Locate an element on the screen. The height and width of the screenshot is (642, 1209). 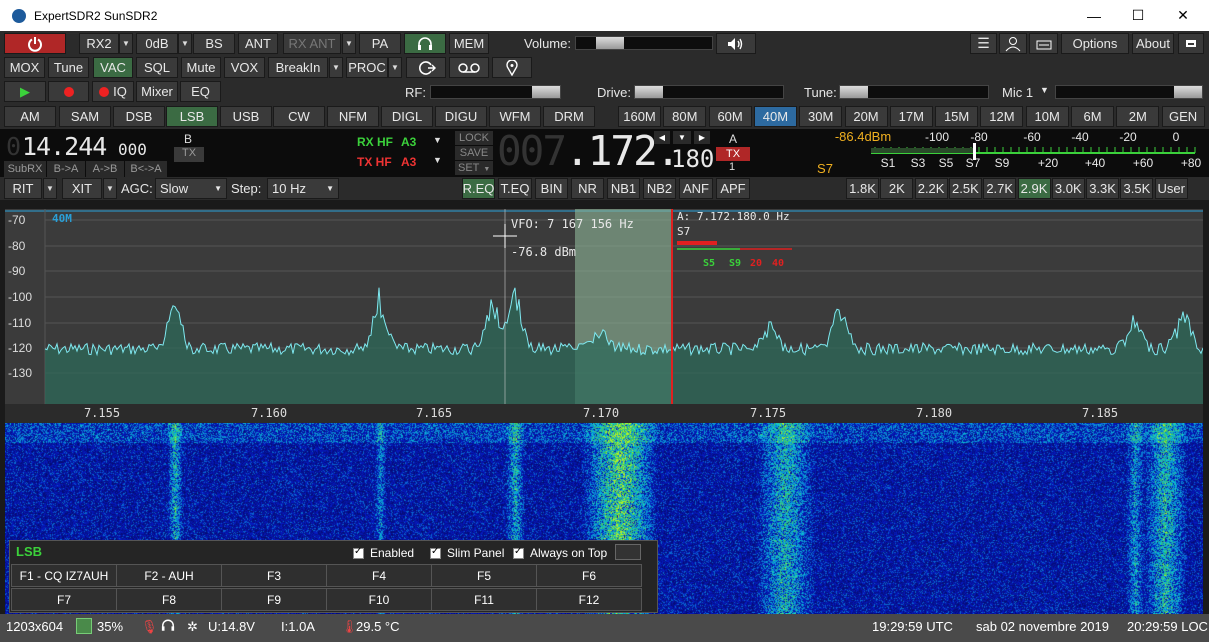
macro-key-f6: F6 is located at coordinates (589, 575).